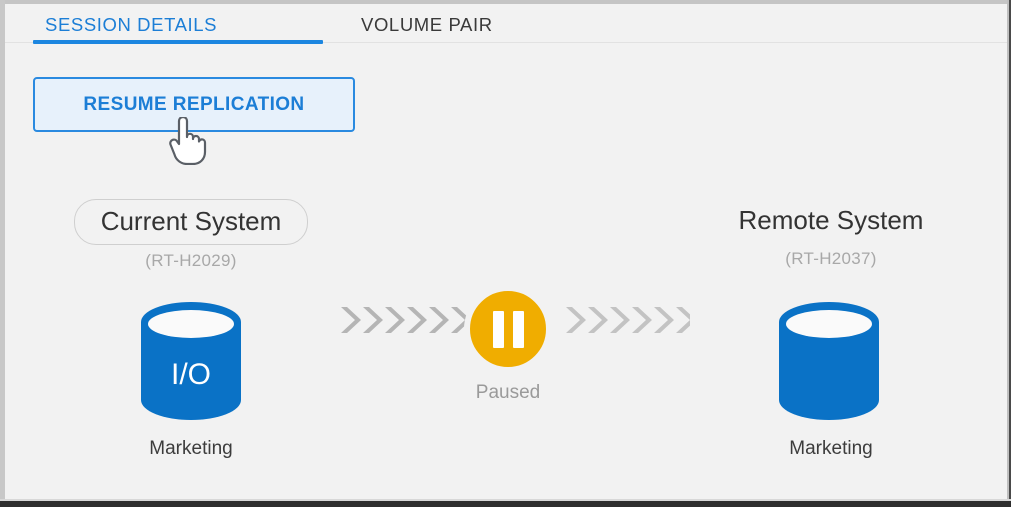  I want to click on source-system-pill: Current System, so click(191, 222).